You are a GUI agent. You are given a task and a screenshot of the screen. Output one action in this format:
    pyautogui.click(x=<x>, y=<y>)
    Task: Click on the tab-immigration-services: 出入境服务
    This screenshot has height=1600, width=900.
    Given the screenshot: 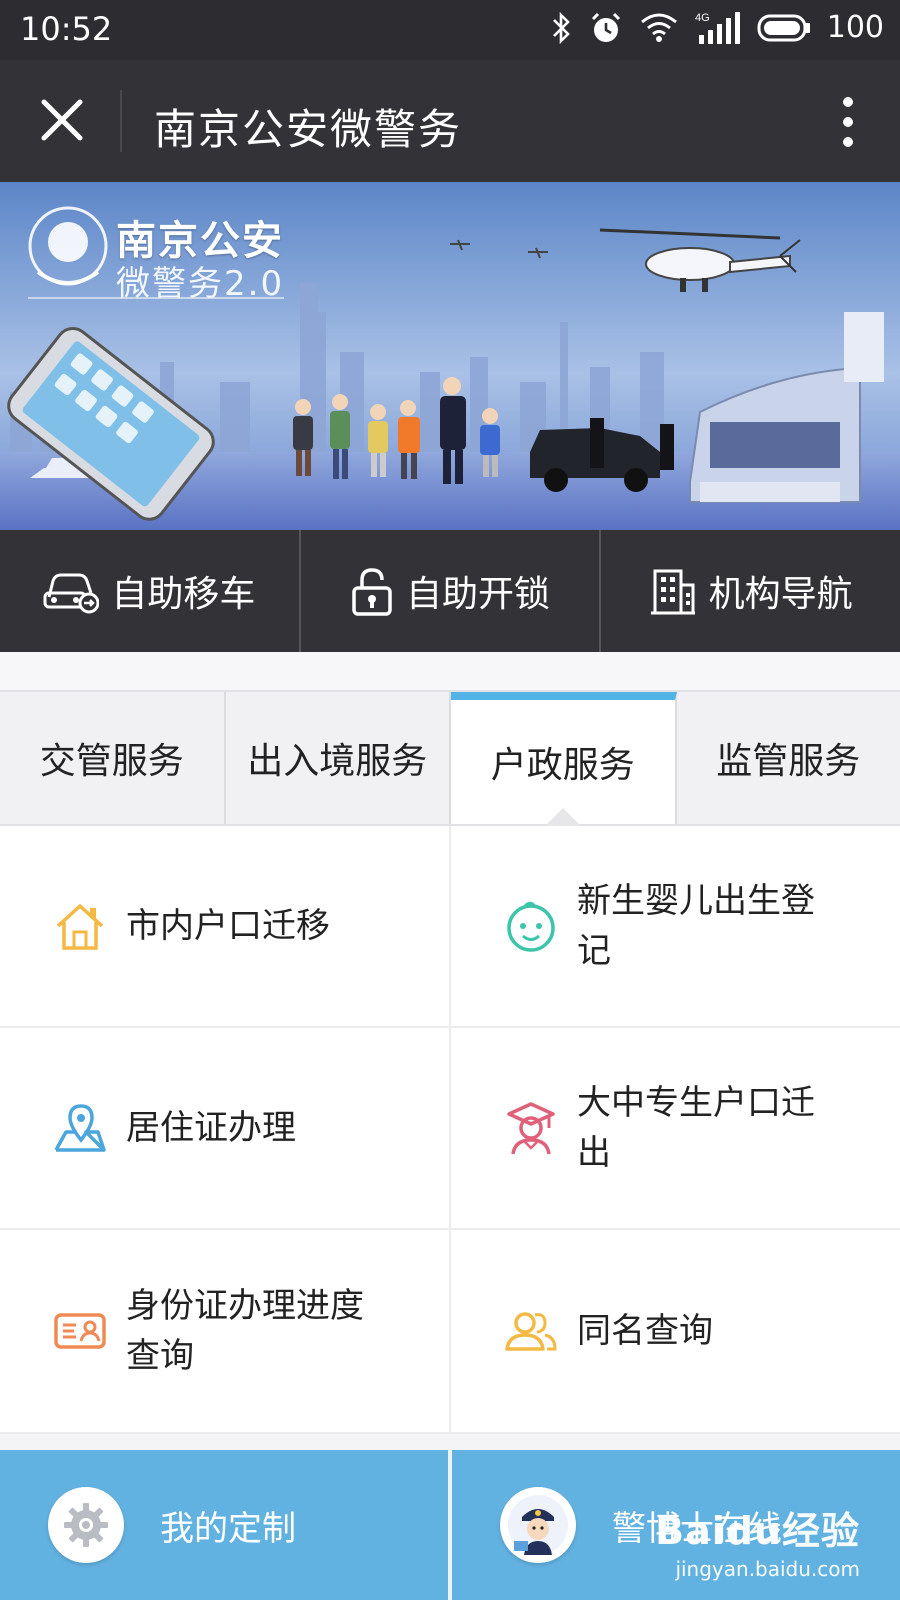 What is the action you would take?
    pyautogui.click(x=338, y=758)
    